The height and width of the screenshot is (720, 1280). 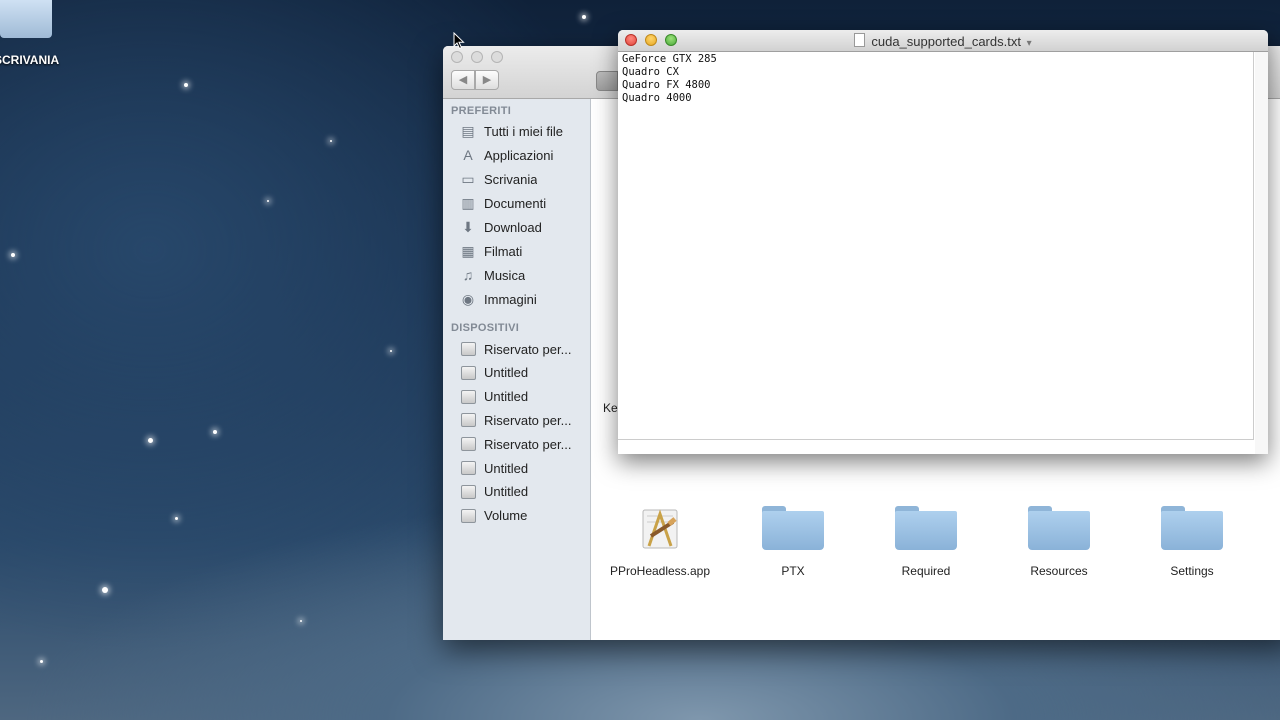 I want to click on sidebar-item-download: ⬇ Download, so click(x=516, y=227).